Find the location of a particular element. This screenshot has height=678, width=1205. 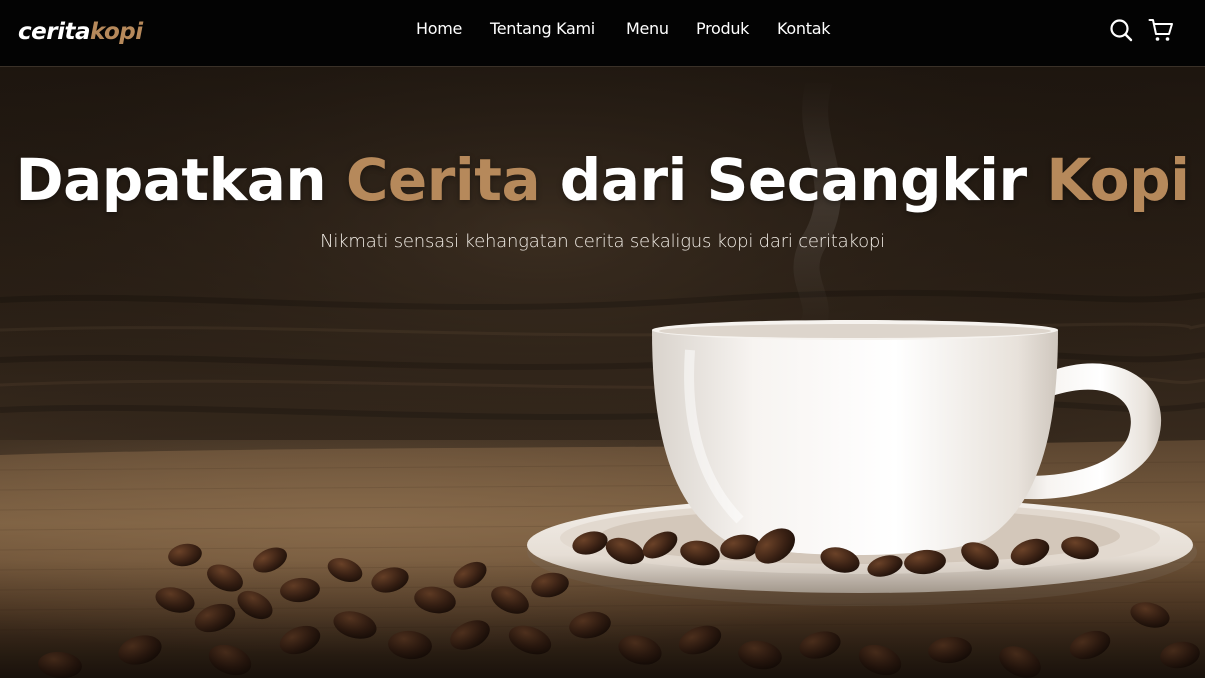

hero-title: Dapatkan Cerita dari Secangkir Kopi is located at coordinates (602, 180).